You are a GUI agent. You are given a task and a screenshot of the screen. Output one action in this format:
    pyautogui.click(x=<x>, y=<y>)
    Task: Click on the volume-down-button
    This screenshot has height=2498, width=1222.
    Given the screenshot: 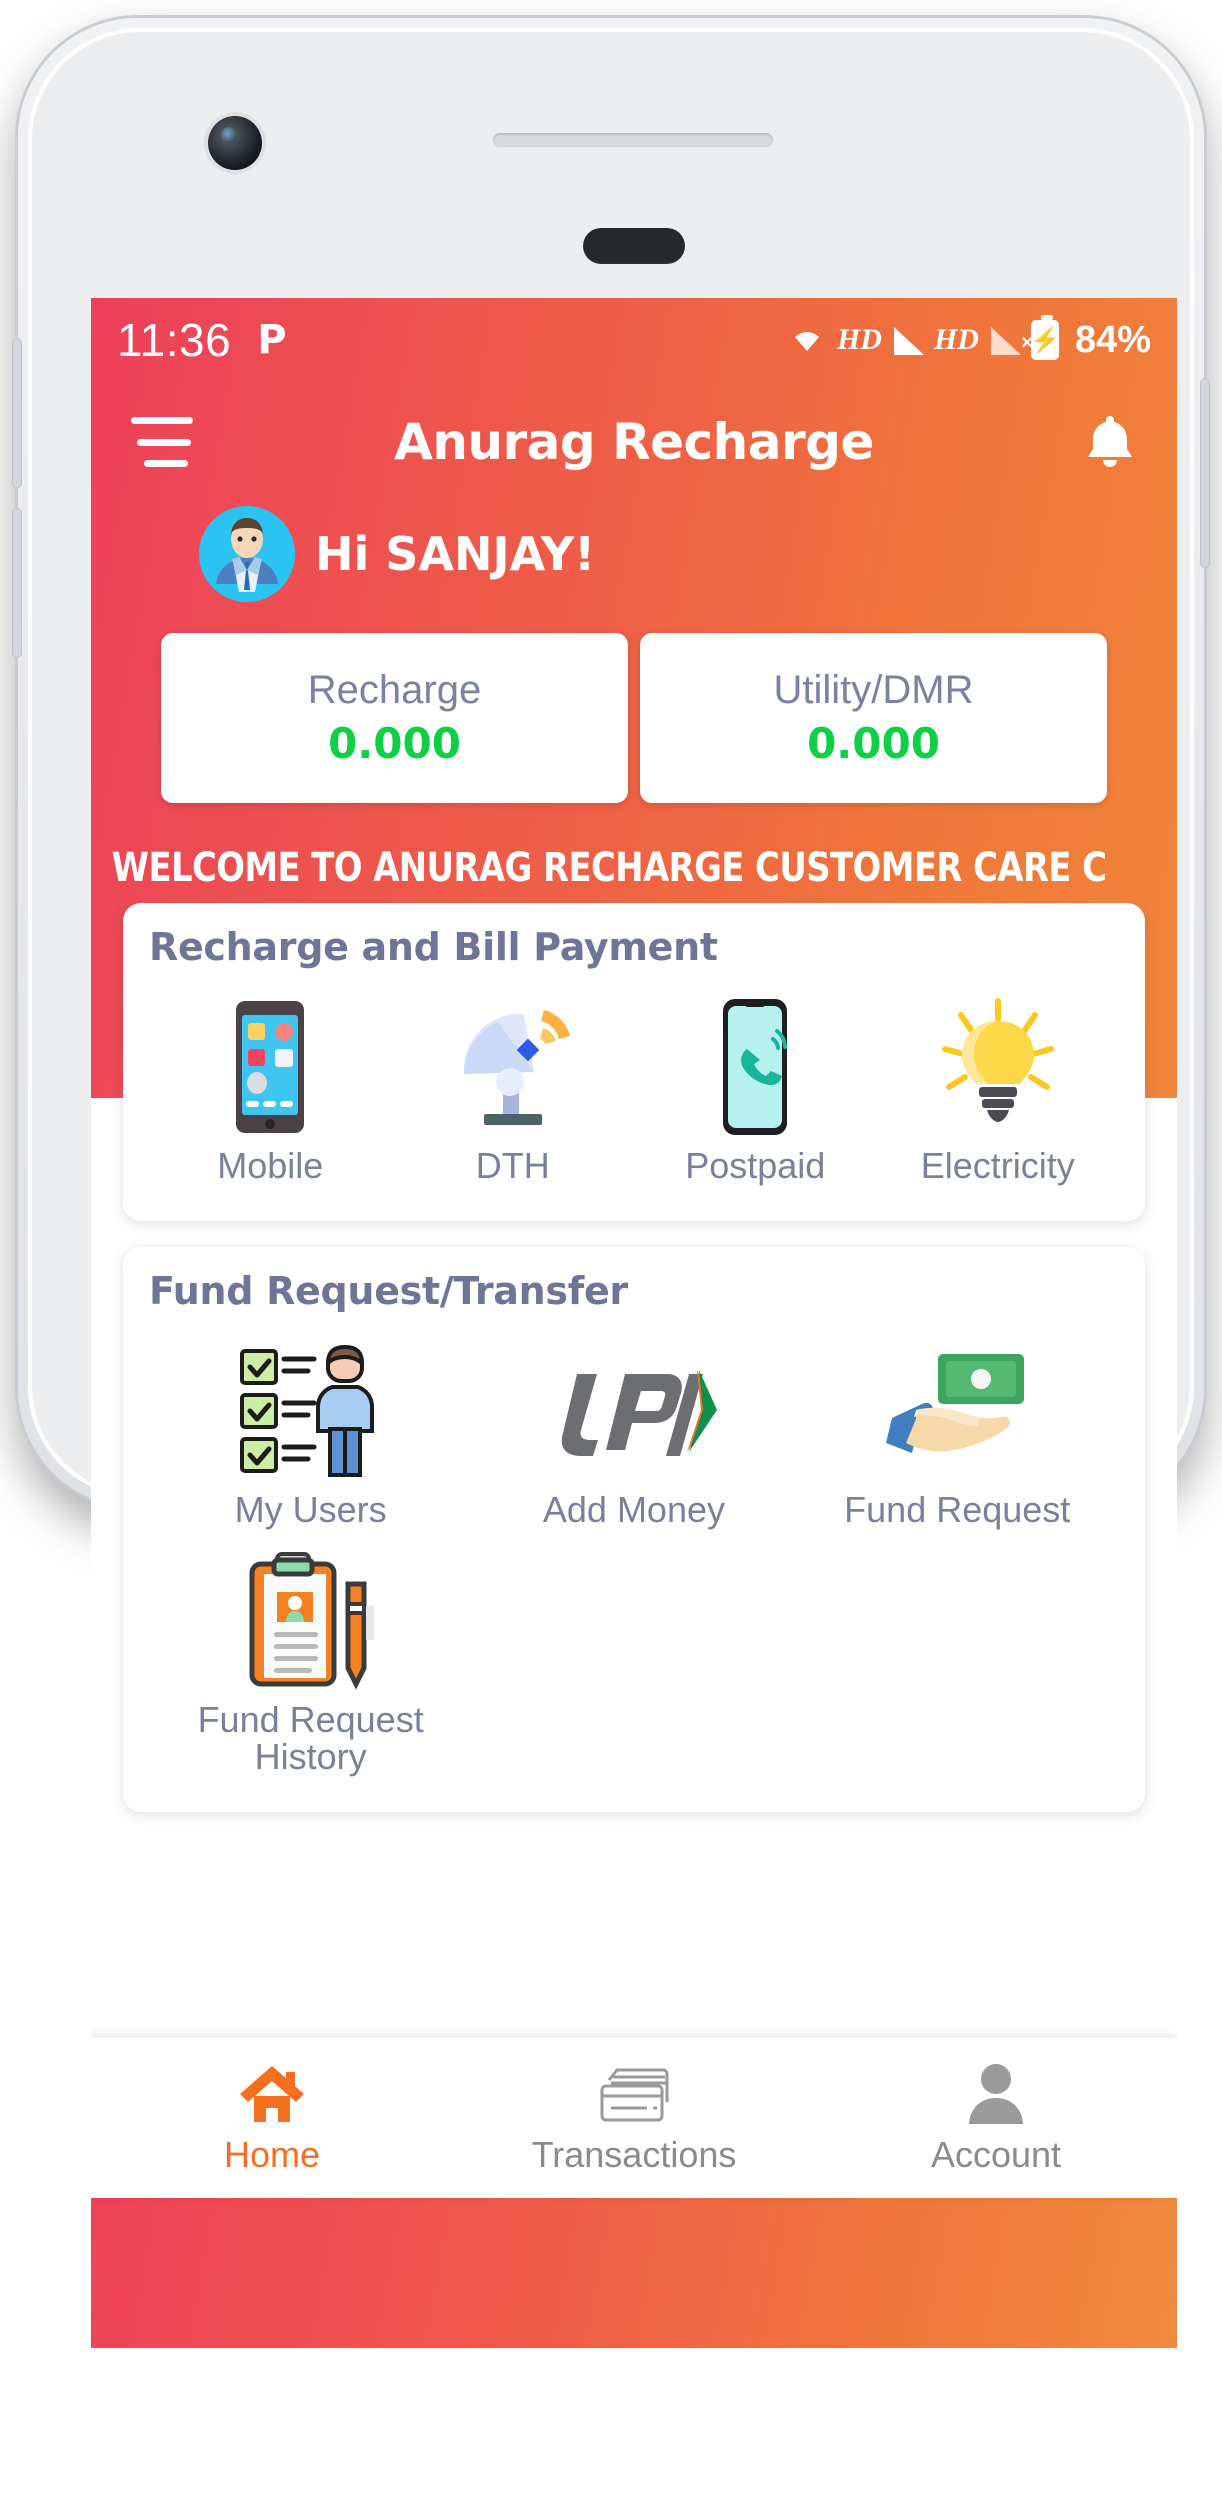 What is the action you would take?
    pyautogui.click(x=17, y=583)
    